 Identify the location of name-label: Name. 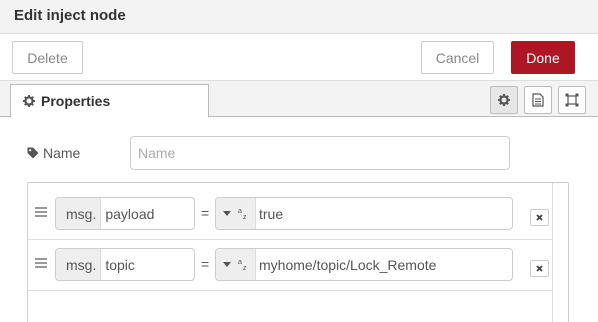
(53, 153).